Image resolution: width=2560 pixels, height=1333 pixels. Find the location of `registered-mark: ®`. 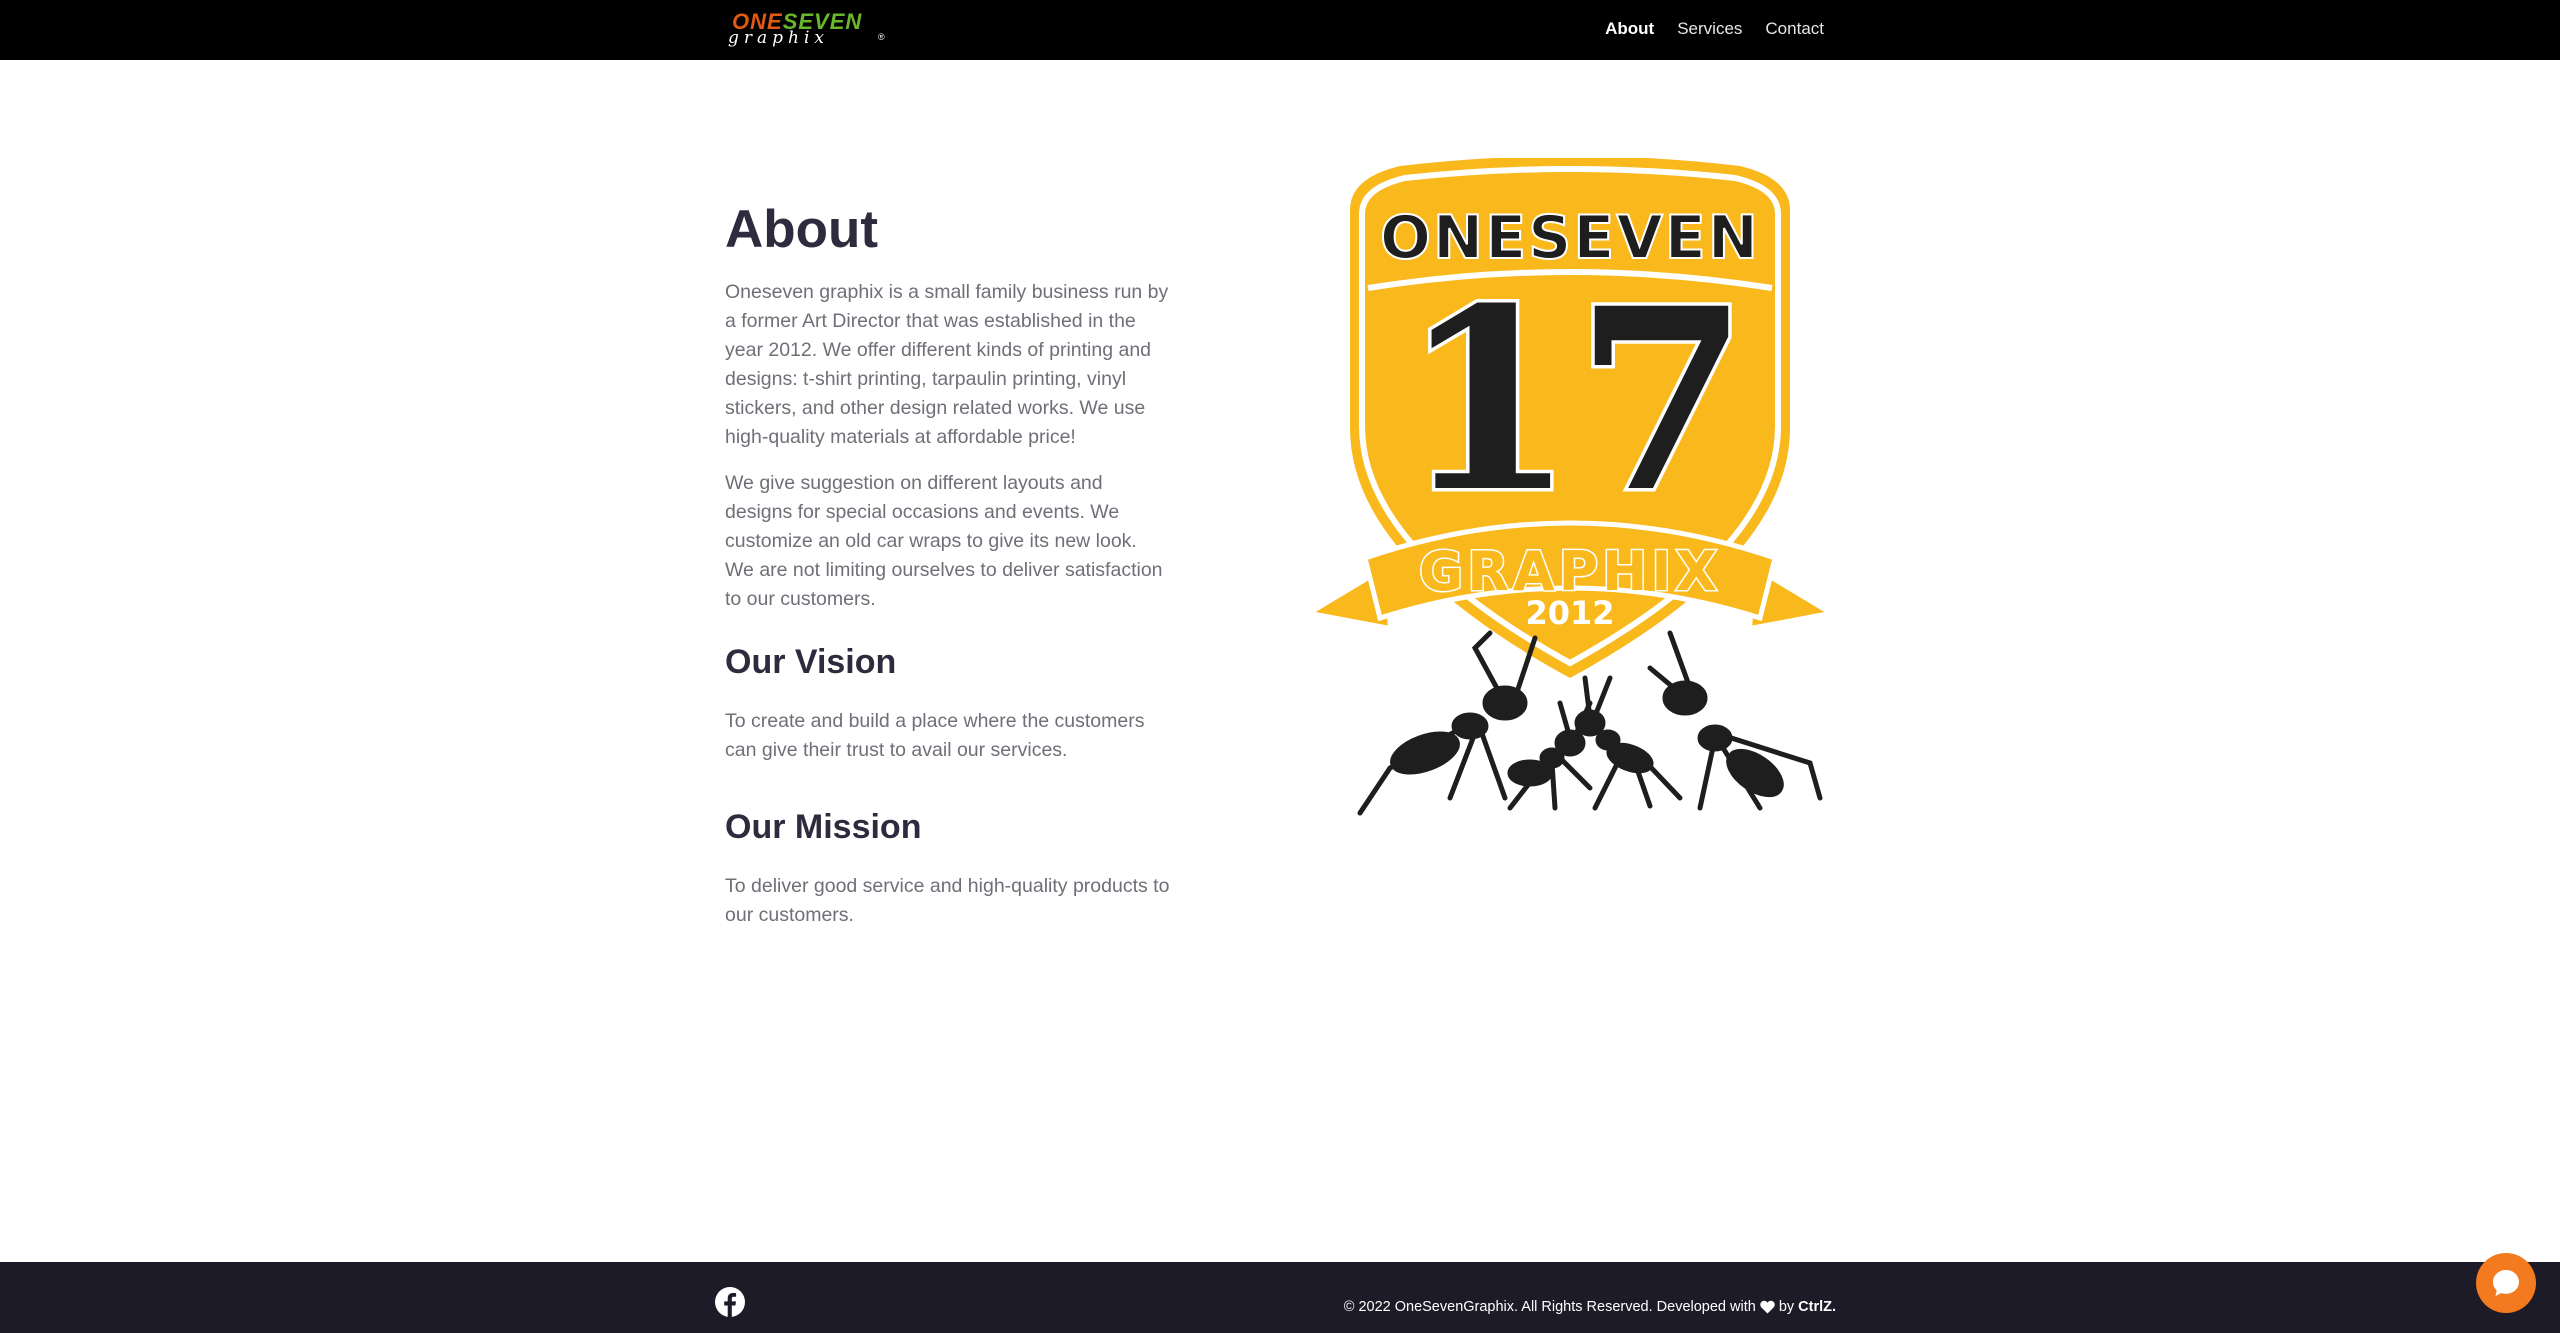

registered-mark: ® is located at coordinates (881, 37).